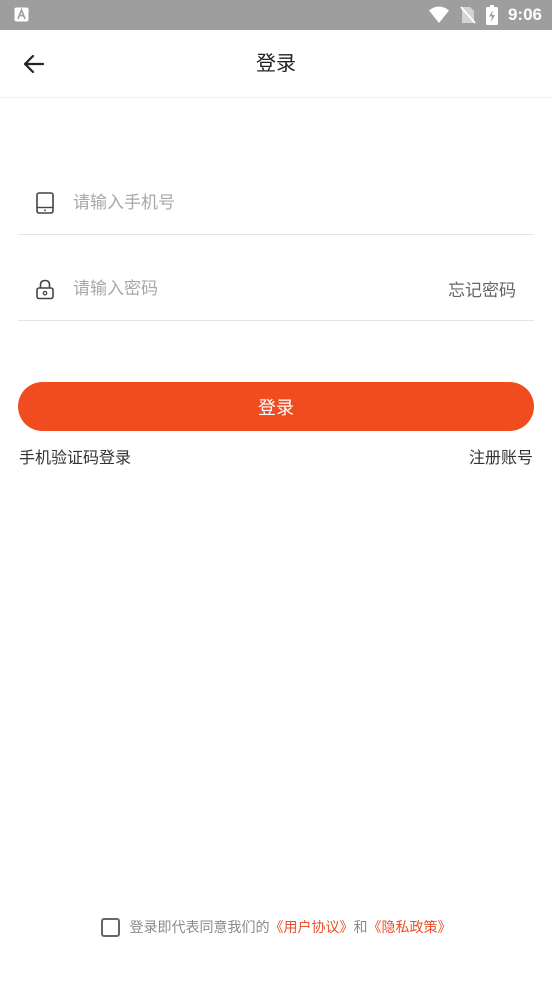 This screenshot has width=552, height=983. What do you see at coordinates (276, 15) in the screenshot?
I see `status-bar: 9:06` at bounding box center [276, 15].